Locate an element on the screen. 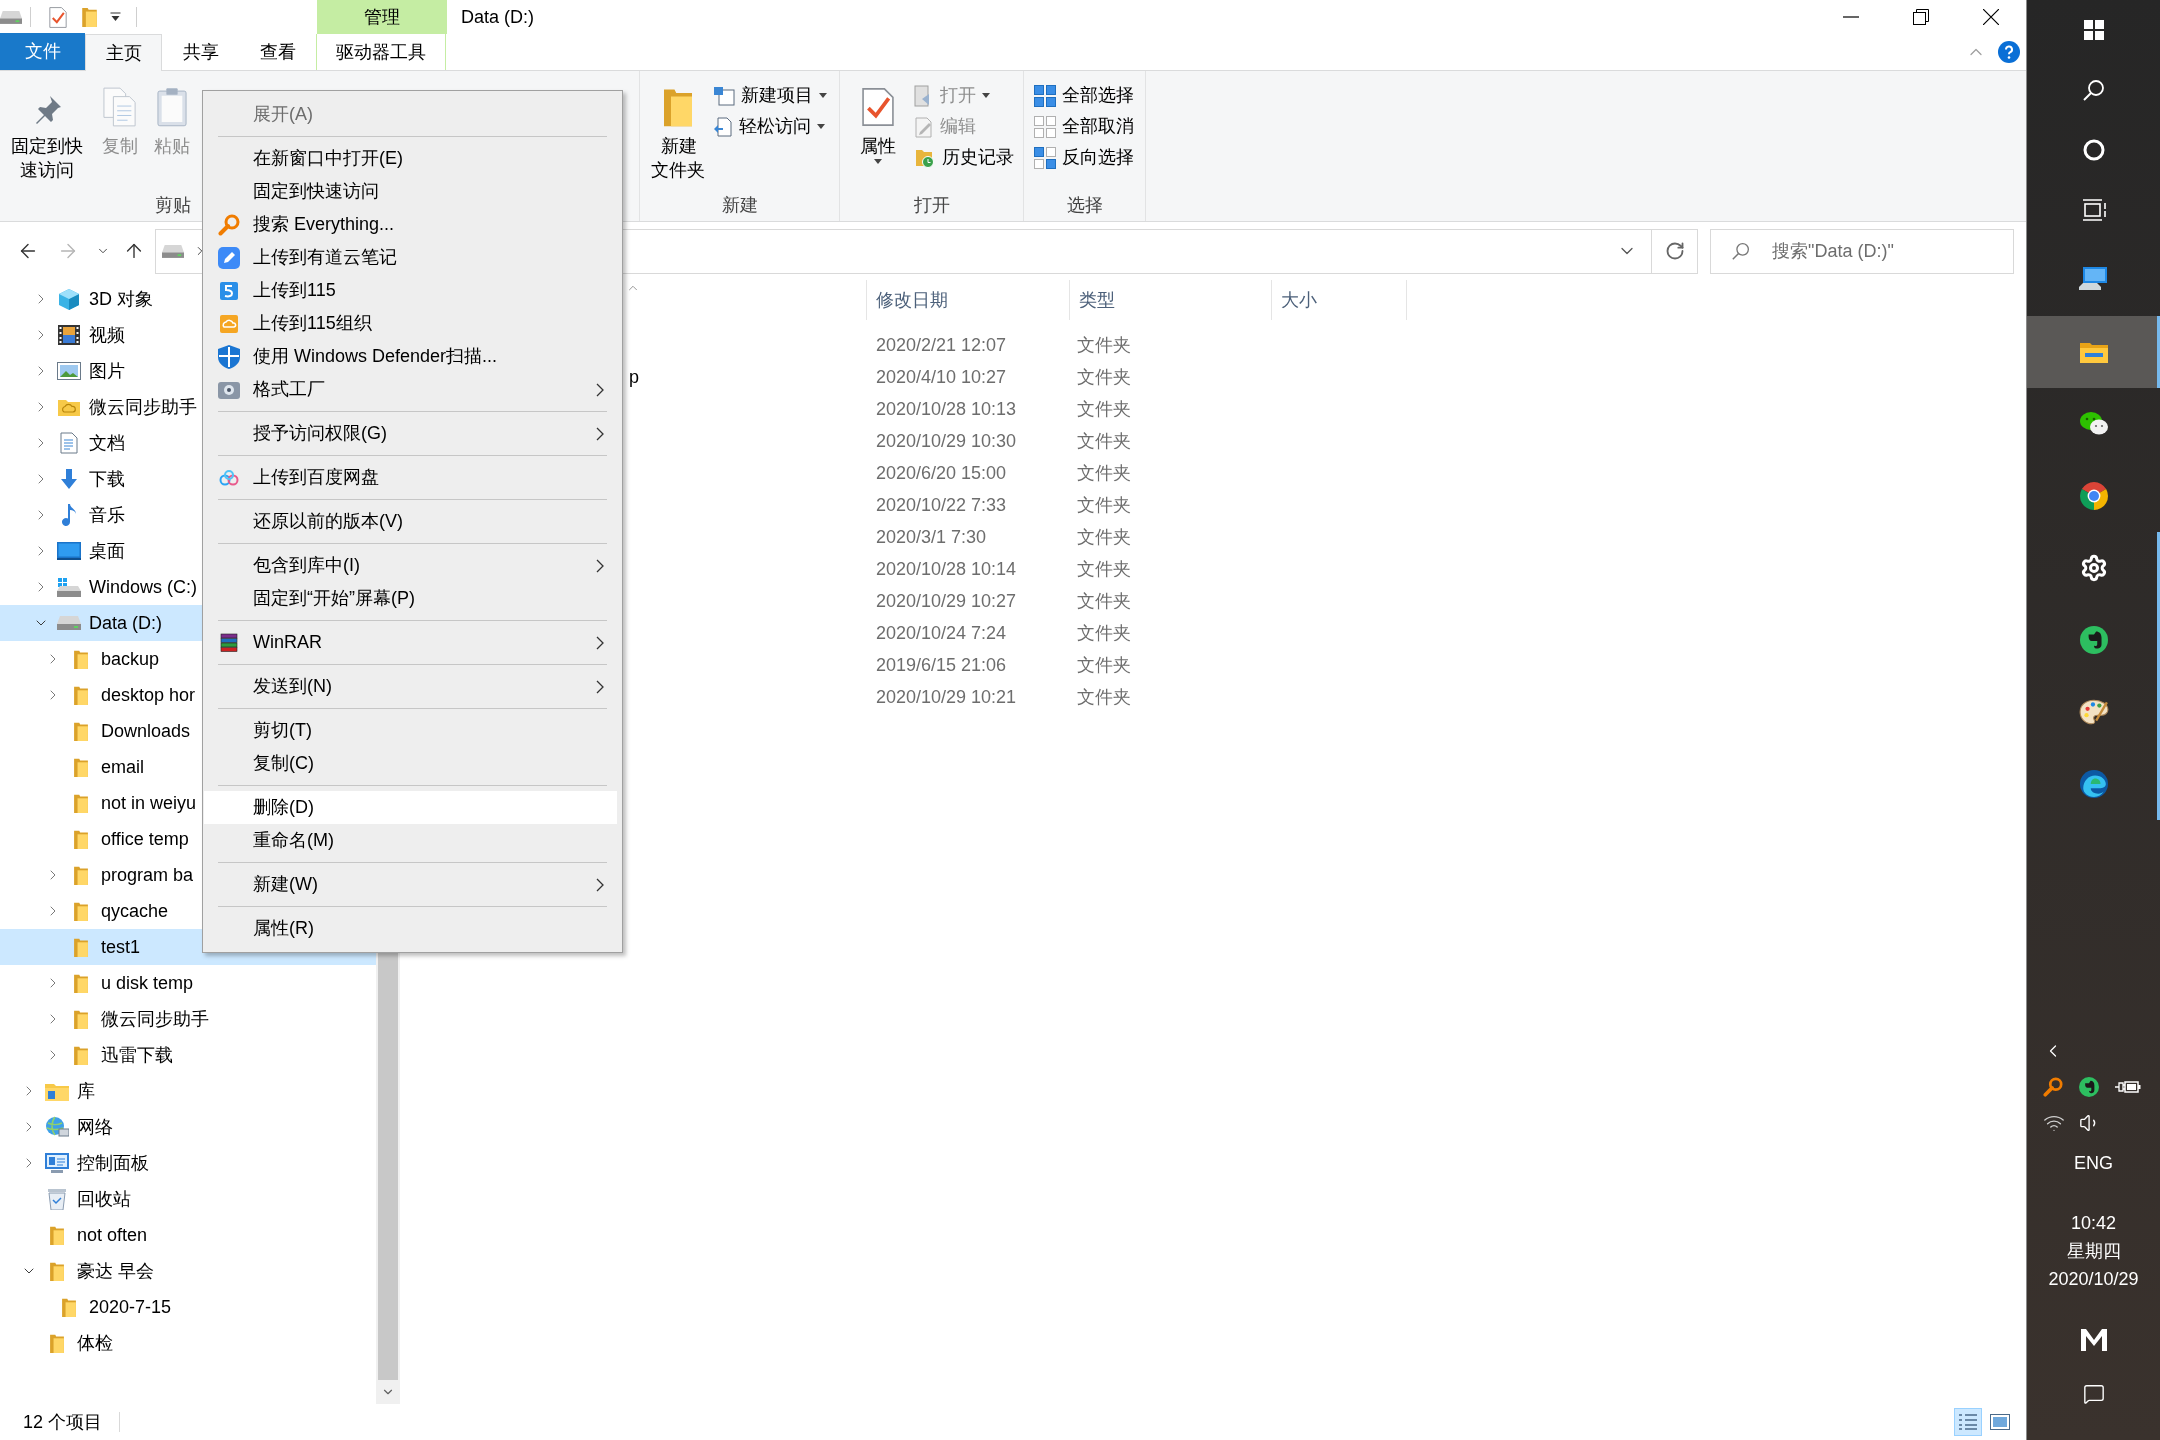 The height and width of the screenshot is (1440, 2160). menu-item: 固定到快速访问 is located at coordinates (410, 191).